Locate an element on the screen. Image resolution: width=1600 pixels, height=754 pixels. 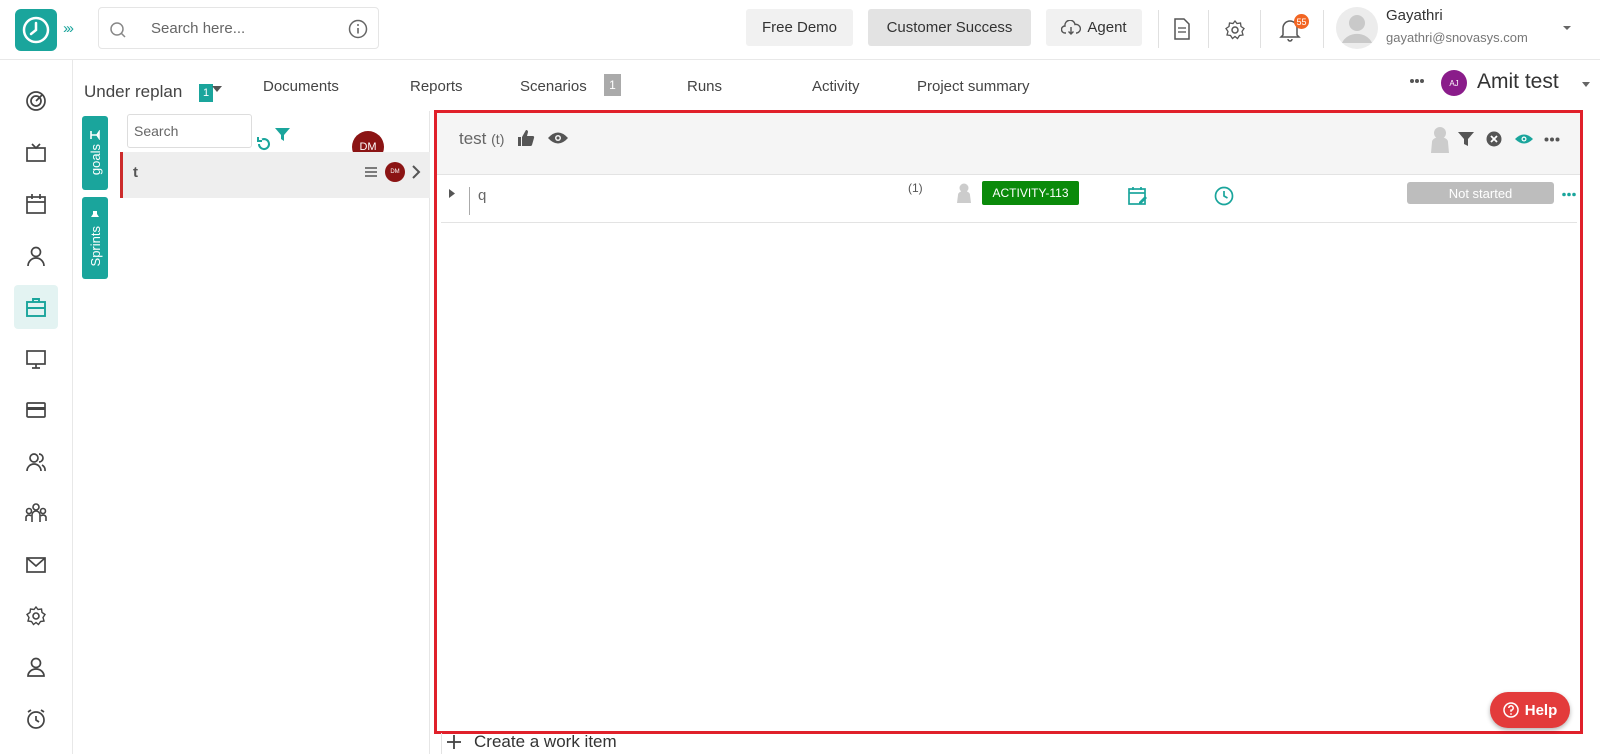
subtask-count: (1) is located at coordinates (915, 188).